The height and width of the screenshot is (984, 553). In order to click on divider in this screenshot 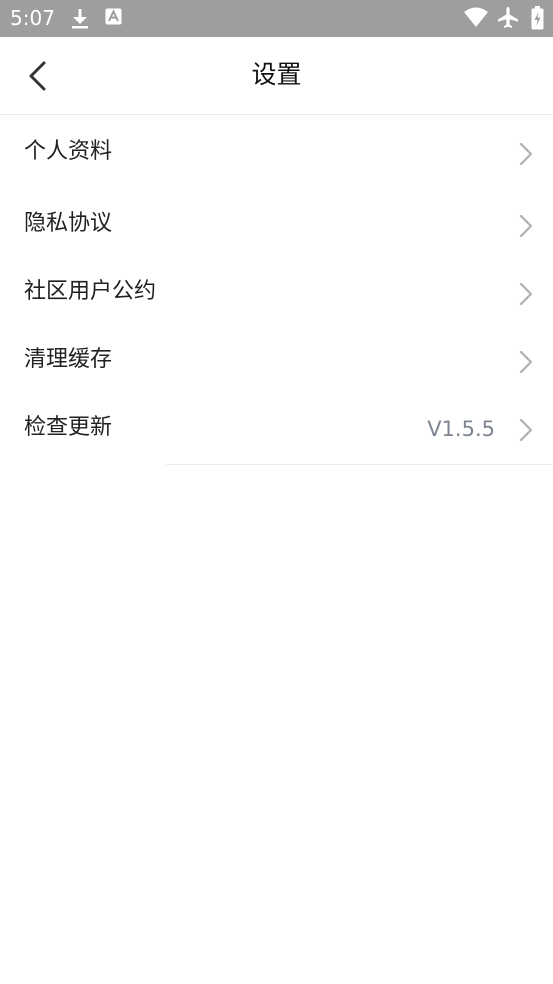, I will do `click(359, 464)`.